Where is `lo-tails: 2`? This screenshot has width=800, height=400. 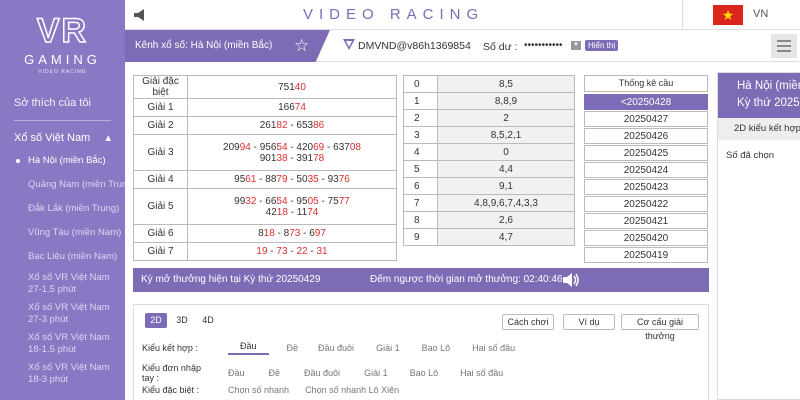 lo-tails: 2 is located at coordinates (506, 118).